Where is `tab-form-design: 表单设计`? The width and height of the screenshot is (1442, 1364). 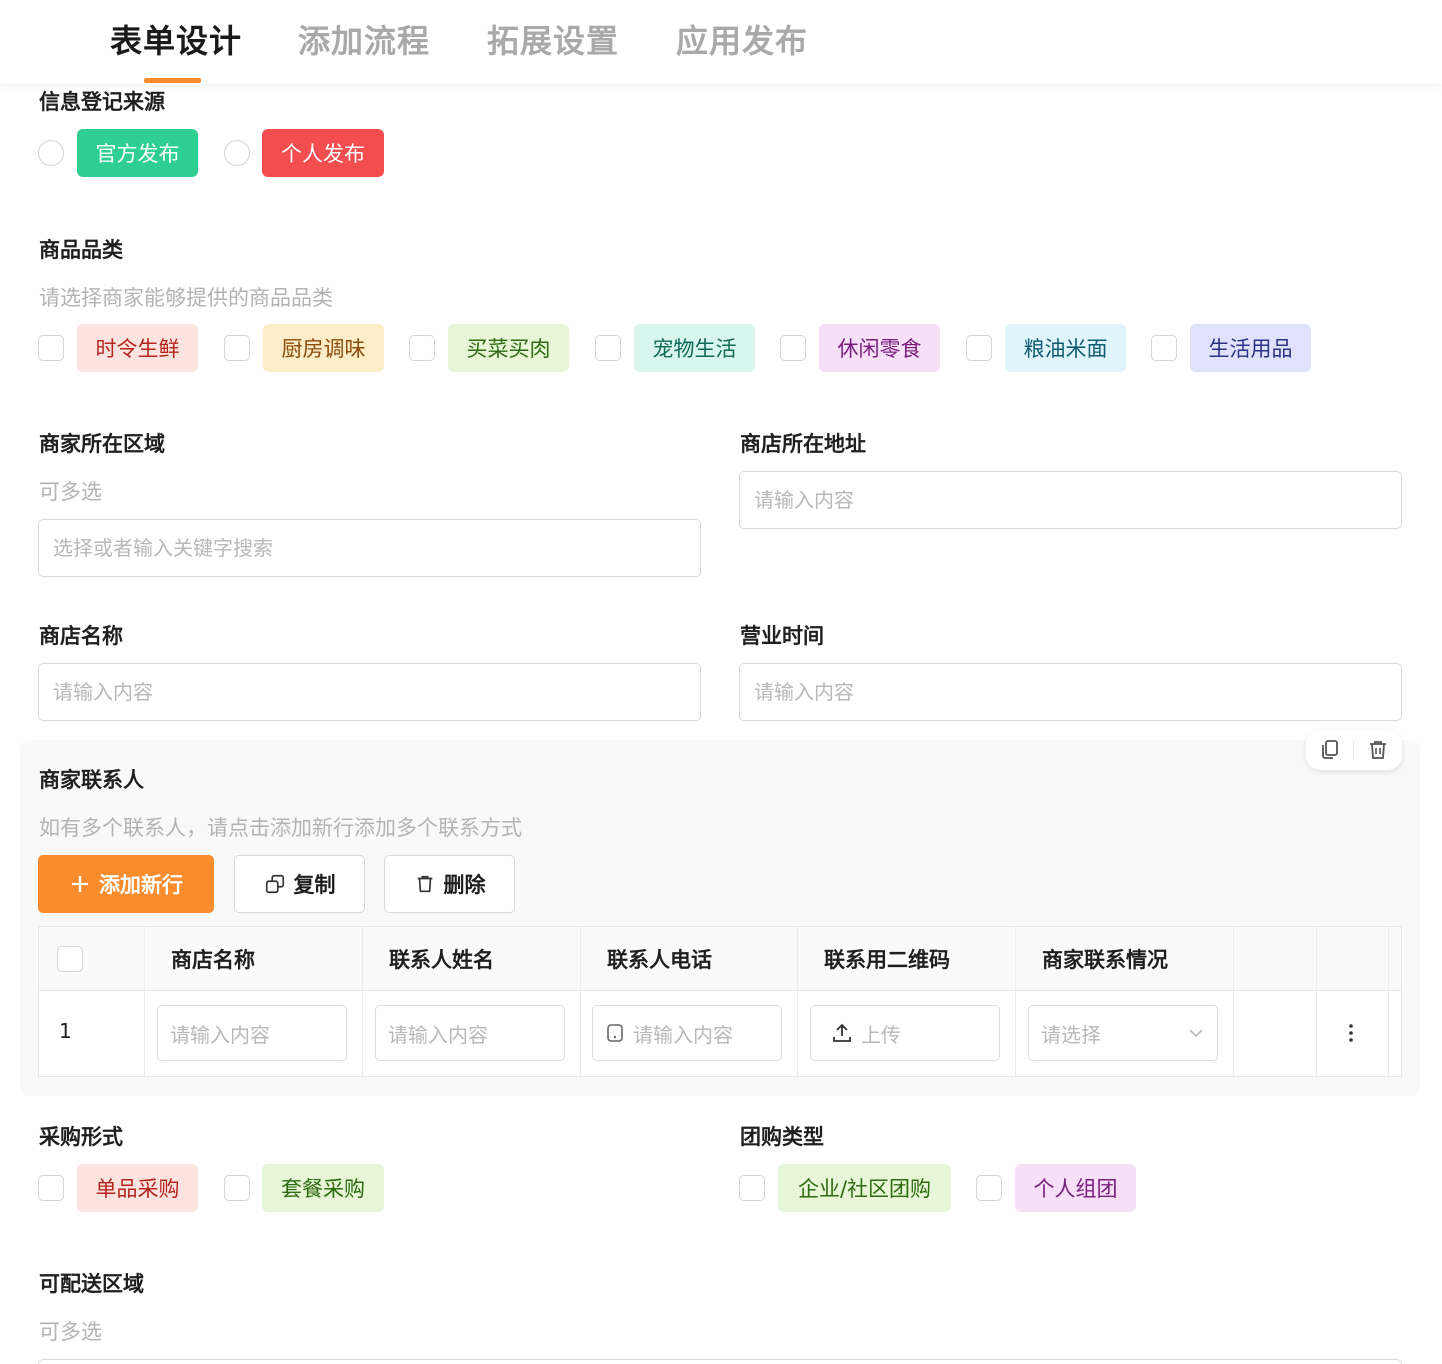 tab-form-design: 表单设计 is located at coordinates (176, 39).